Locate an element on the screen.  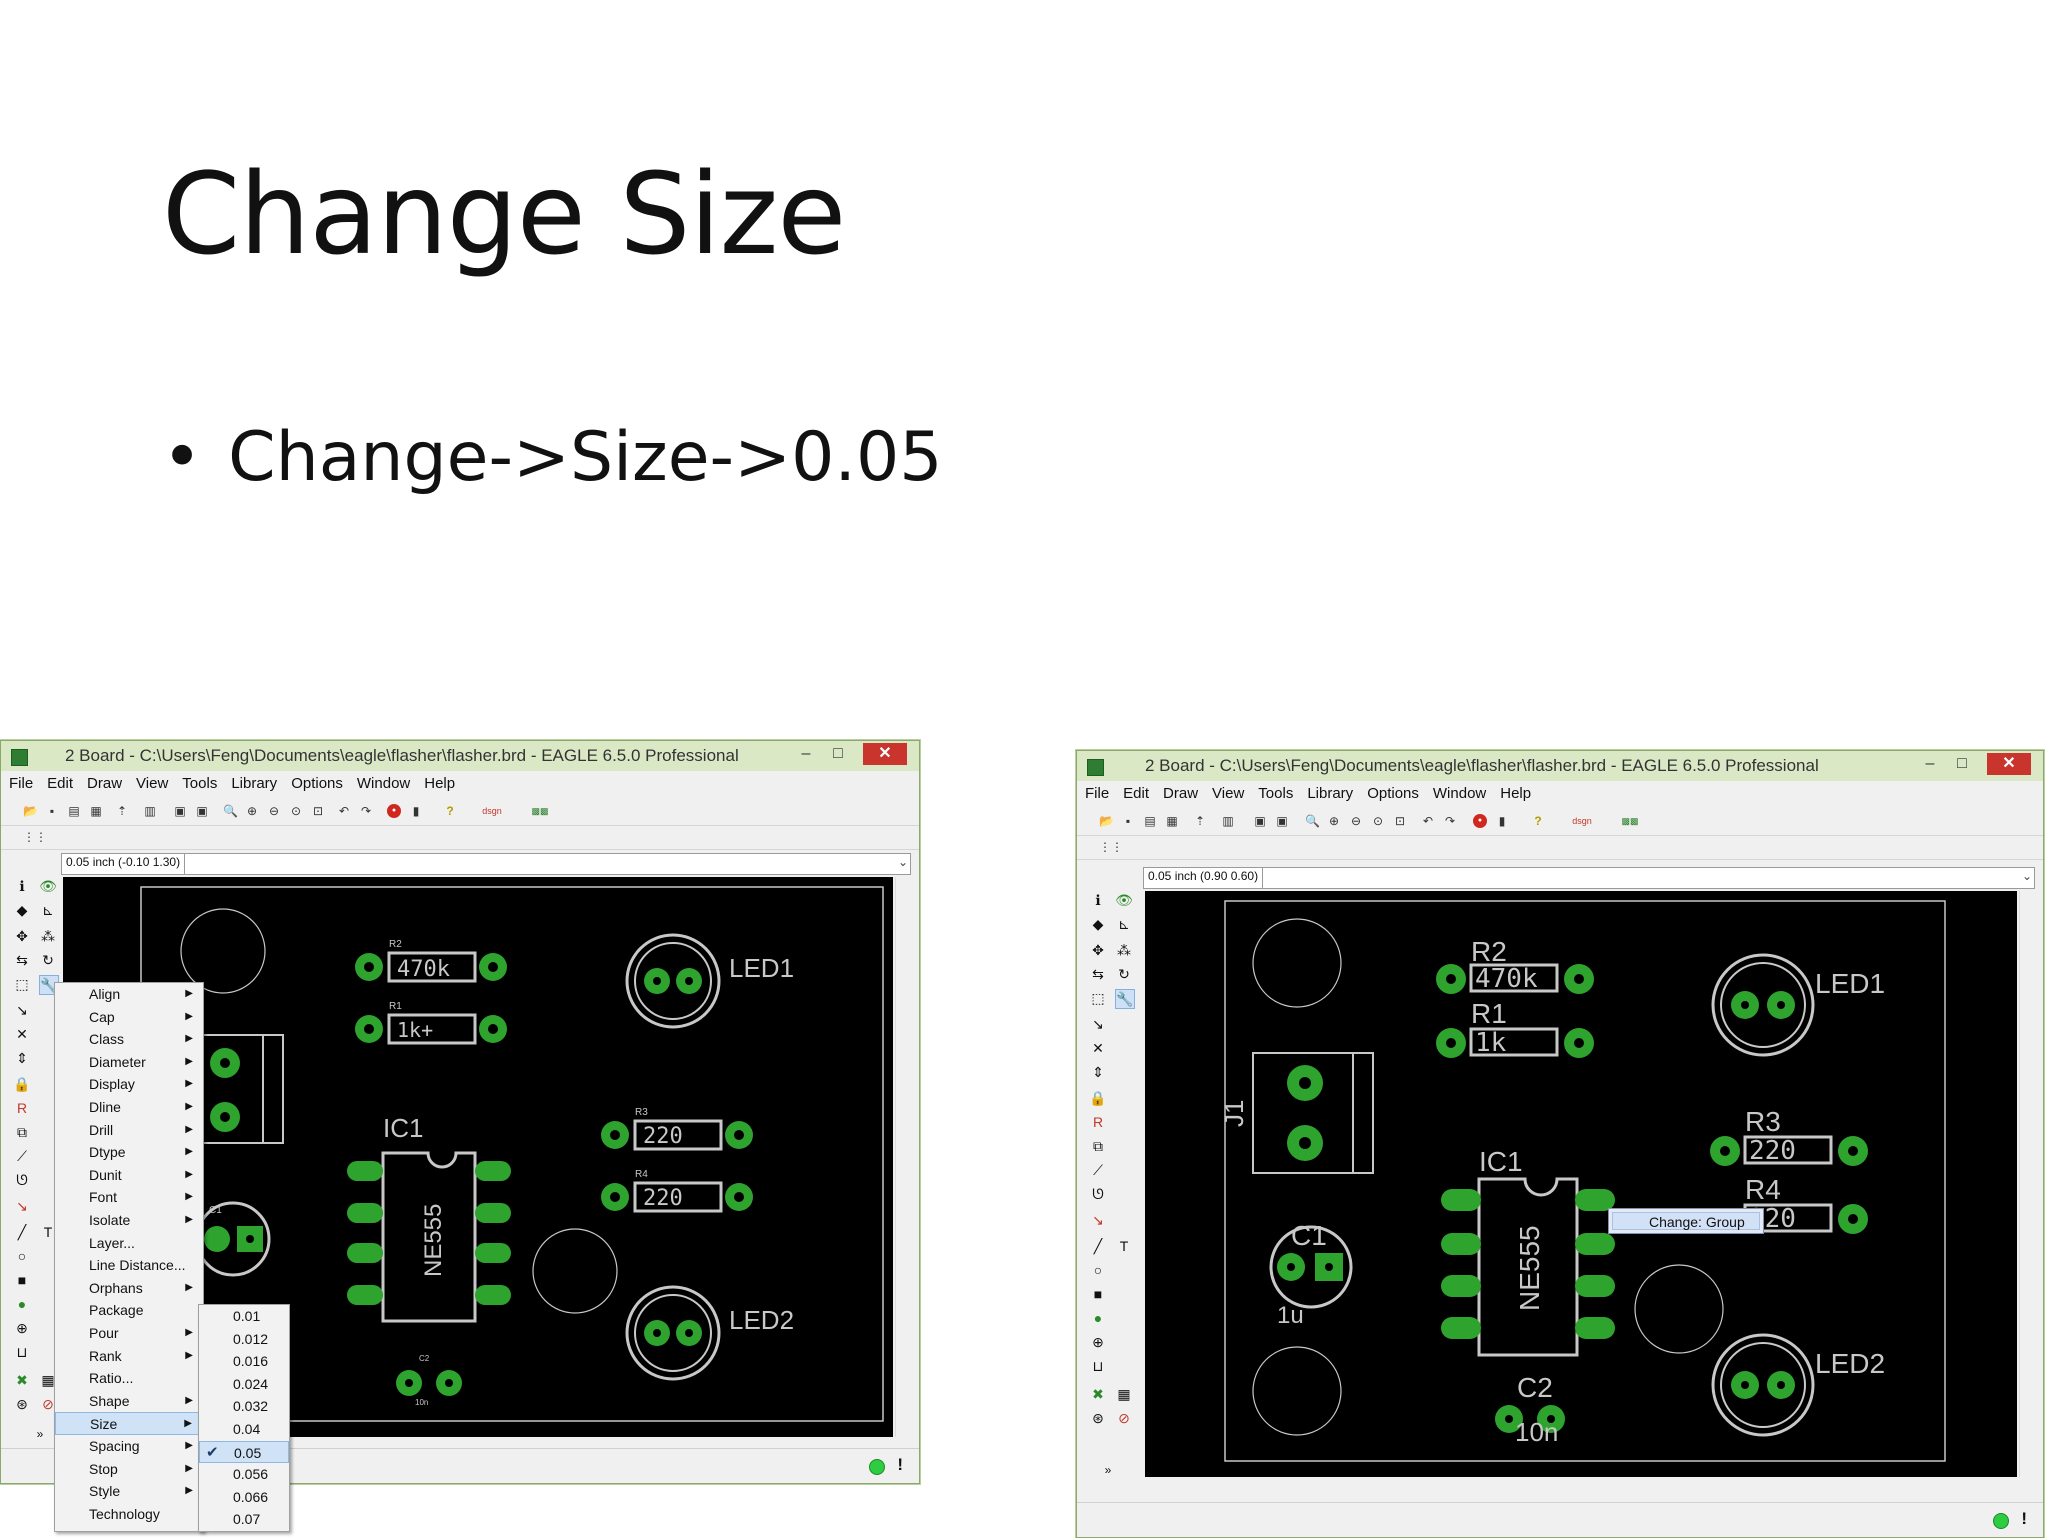
stop-icon: ● is located at coordinates (394, 811).